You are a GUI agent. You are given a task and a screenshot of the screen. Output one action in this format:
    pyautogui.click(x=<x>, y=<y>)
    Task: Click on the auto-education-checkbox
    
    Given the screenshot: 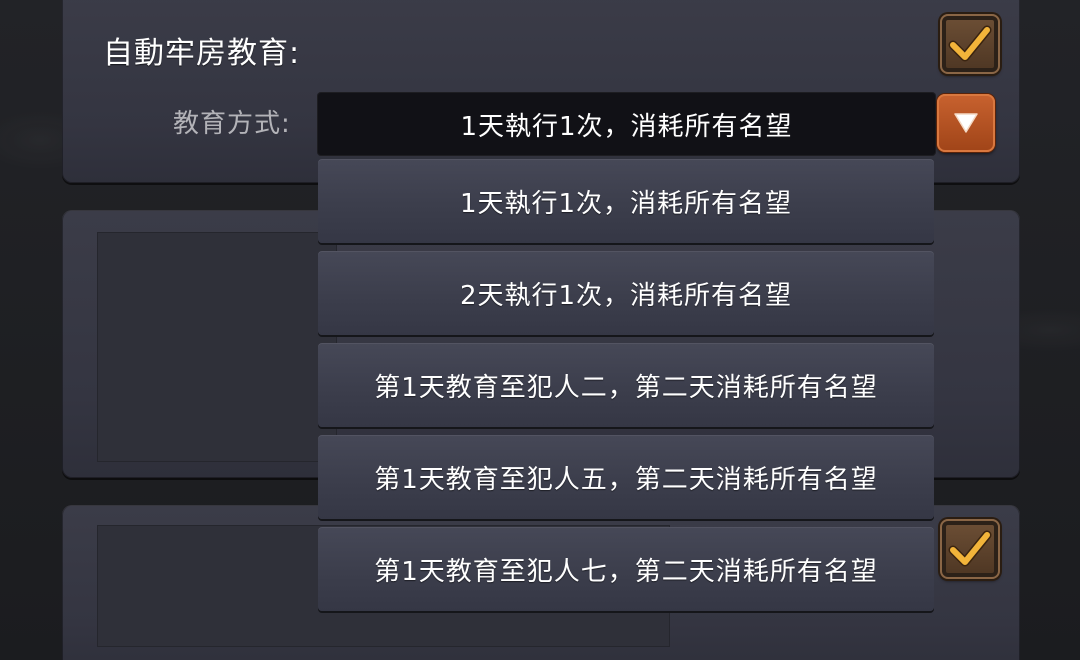 What is the action you would take?
    pyautogui.click(x=970, y=44)
    